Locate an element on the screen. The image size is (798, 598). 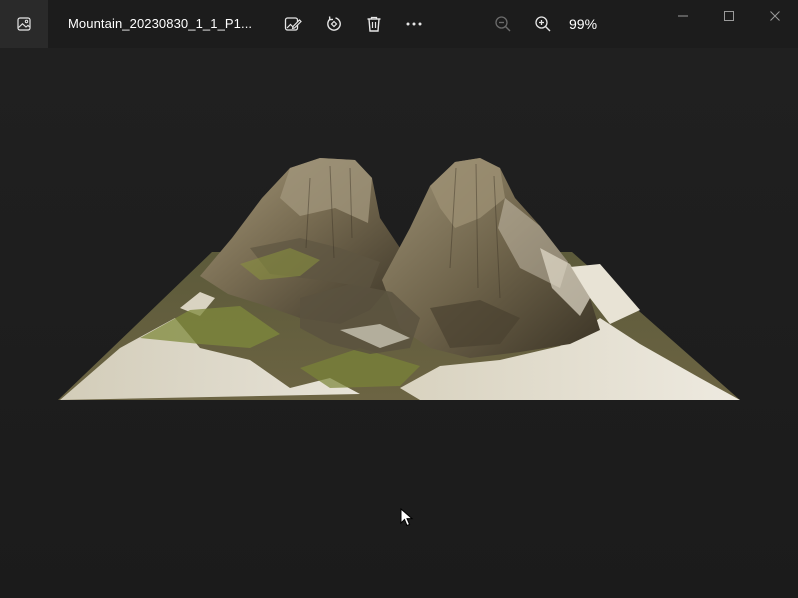
minimize-button is located at coordinates (683, 16).